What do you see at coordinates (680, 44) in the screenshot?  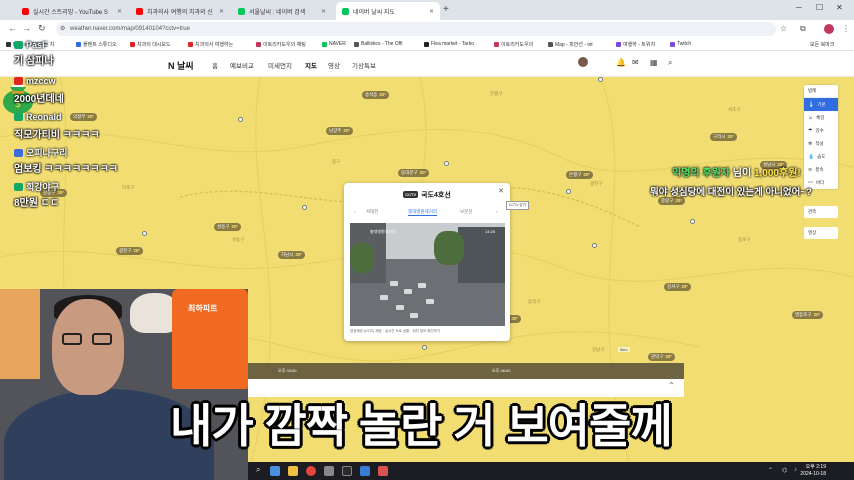 I see `bookmark-item: Twitch` at bounding box center [680, 44].